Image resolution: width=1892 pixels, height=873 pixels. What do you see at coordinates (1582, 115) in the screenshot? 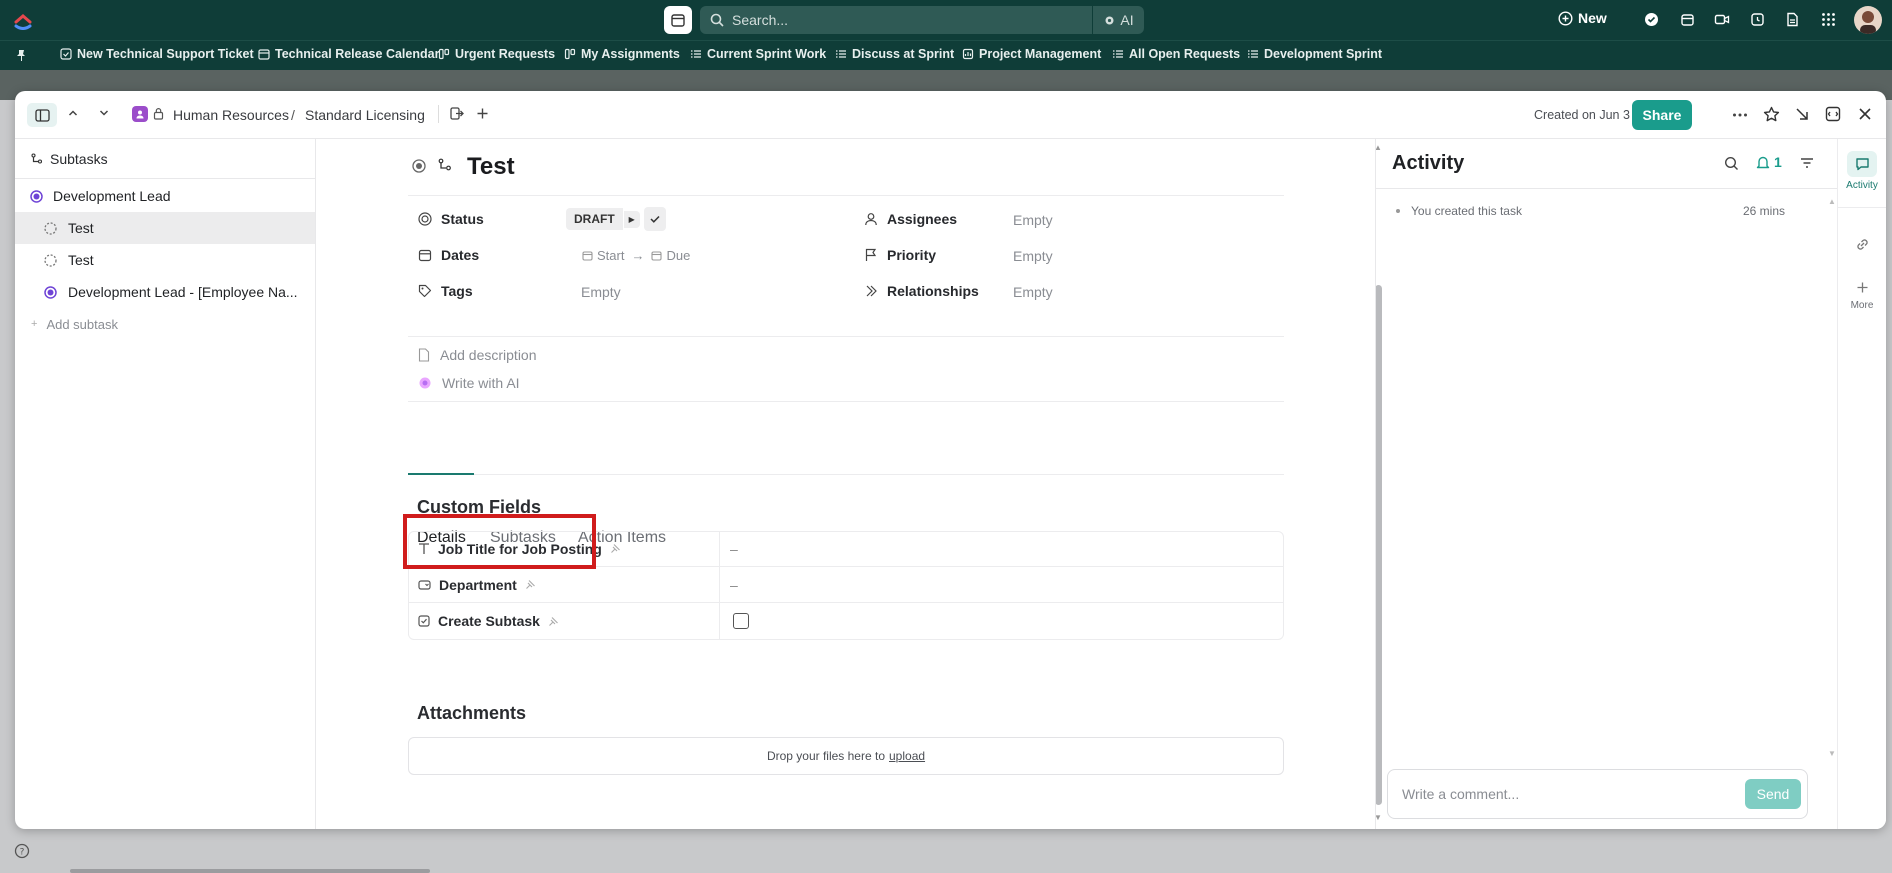
I see `created-date: Created on Jun 3` at bounding box center [1582, 115].